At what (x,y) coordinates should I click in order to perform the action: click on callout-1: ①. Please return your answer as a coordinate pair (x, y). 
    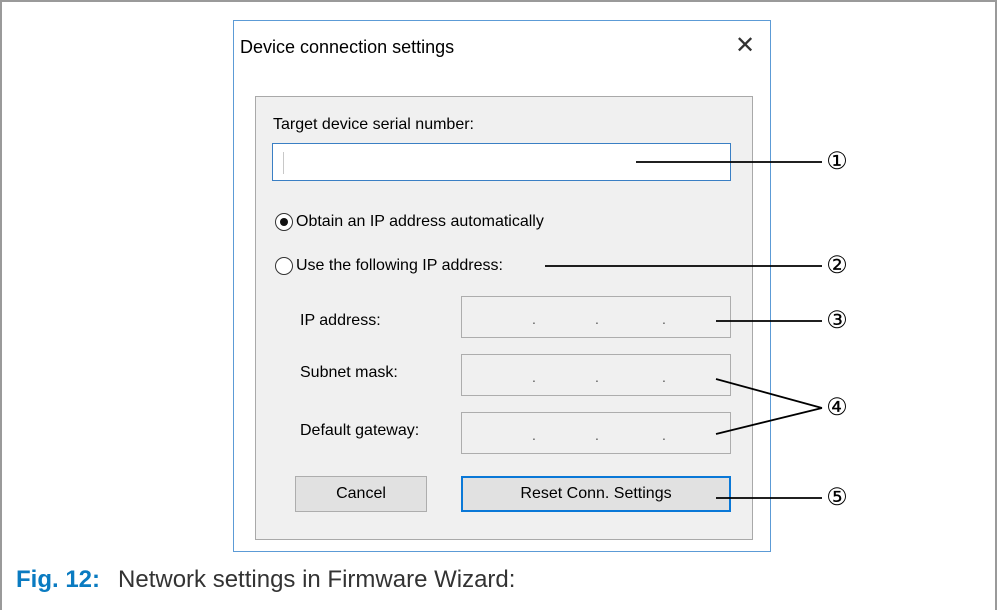
    Looking at the image, I should click on (837, 161).